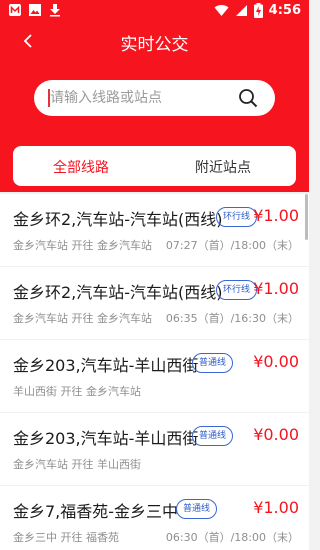  What do you see at coordinates (66, 537) in the screenshot?
I see `route-direction: 金乡三中 开往 福香苑` at bounding box center [66, 537].